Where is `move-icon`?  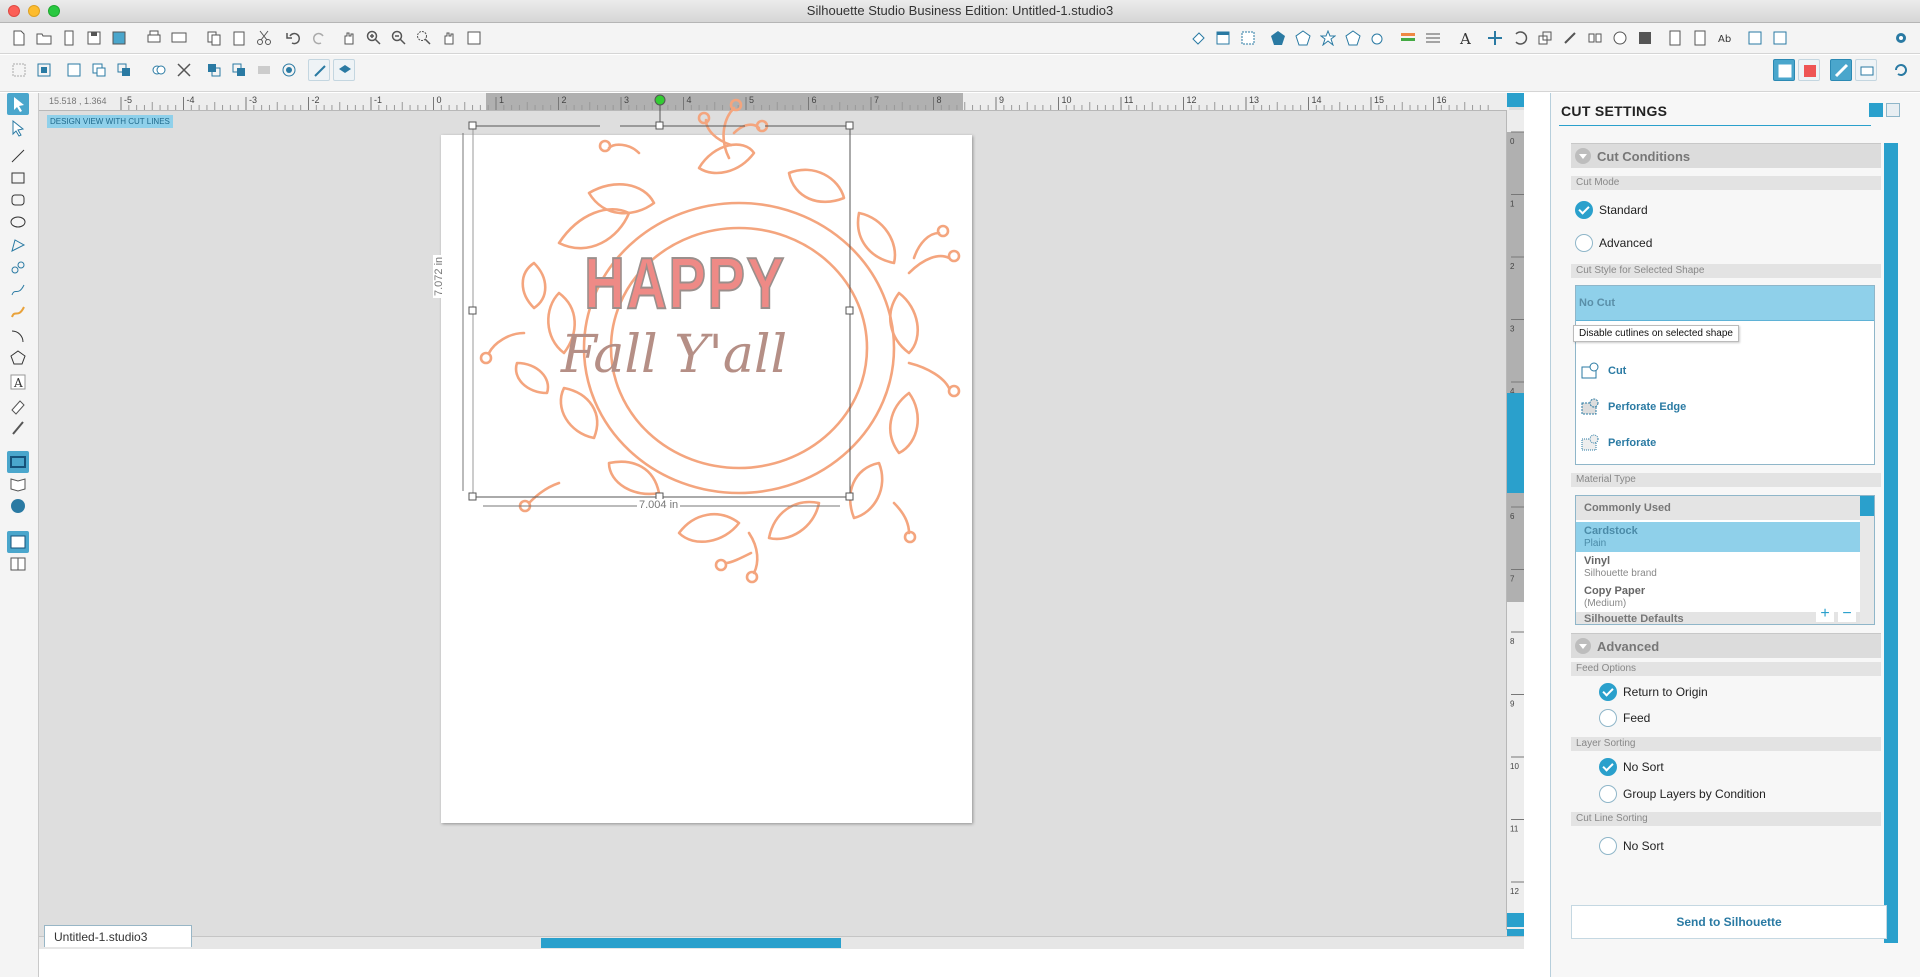
move-icon is located at coordinates (1570, 38).